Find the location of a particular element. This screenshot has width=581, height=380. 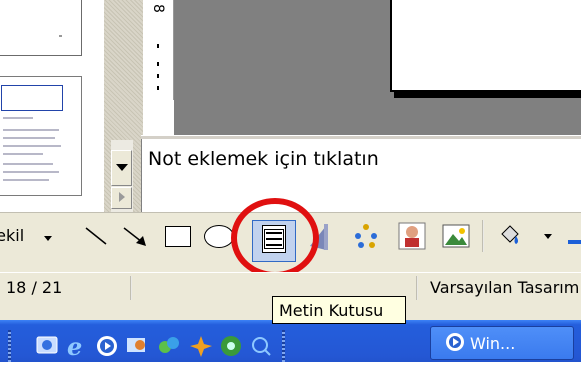

media-icon is located at coordinates (231, 346).